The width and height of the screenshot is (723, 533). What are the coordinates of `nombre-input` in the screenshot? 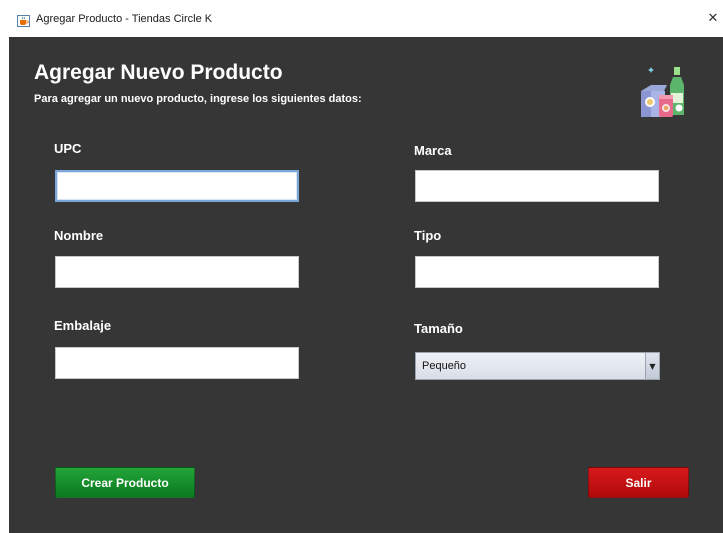 It's located at (177, 272).